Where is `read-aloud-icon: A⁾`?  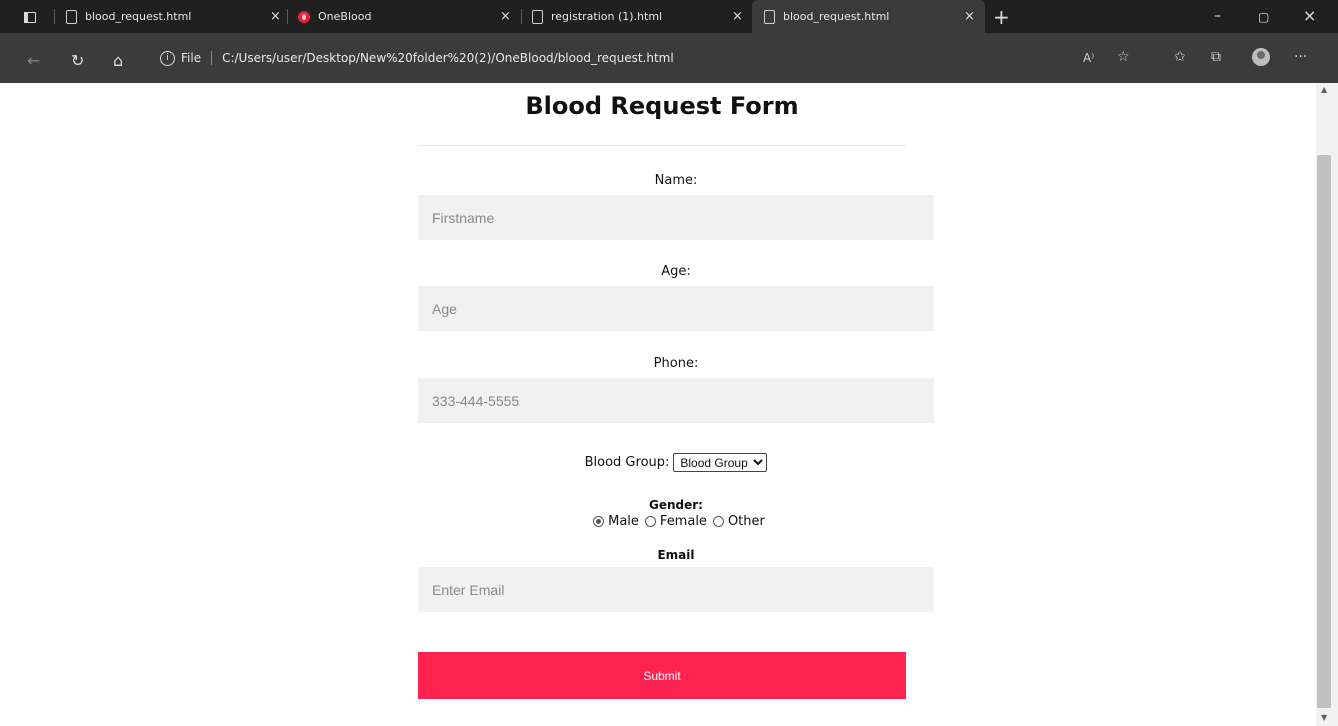
read-aloud-icon: A⁾ is located at coordinates (1088, 58).